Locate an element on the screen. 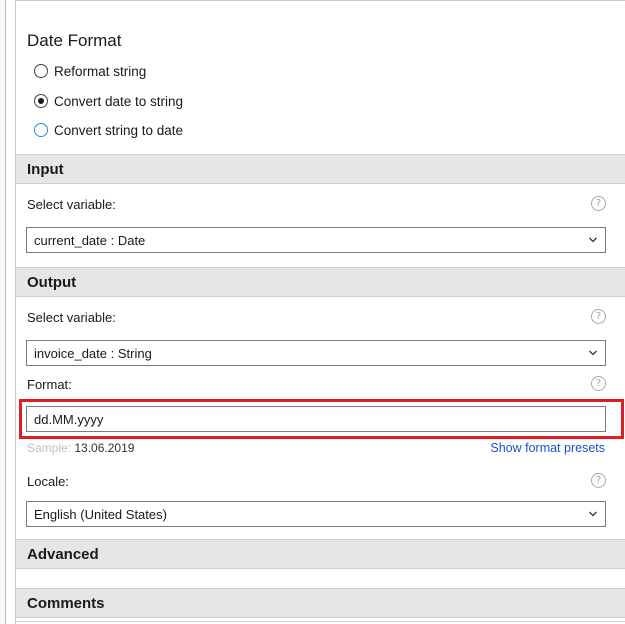  section-header-input: Input is located at coordinates (320, 169).